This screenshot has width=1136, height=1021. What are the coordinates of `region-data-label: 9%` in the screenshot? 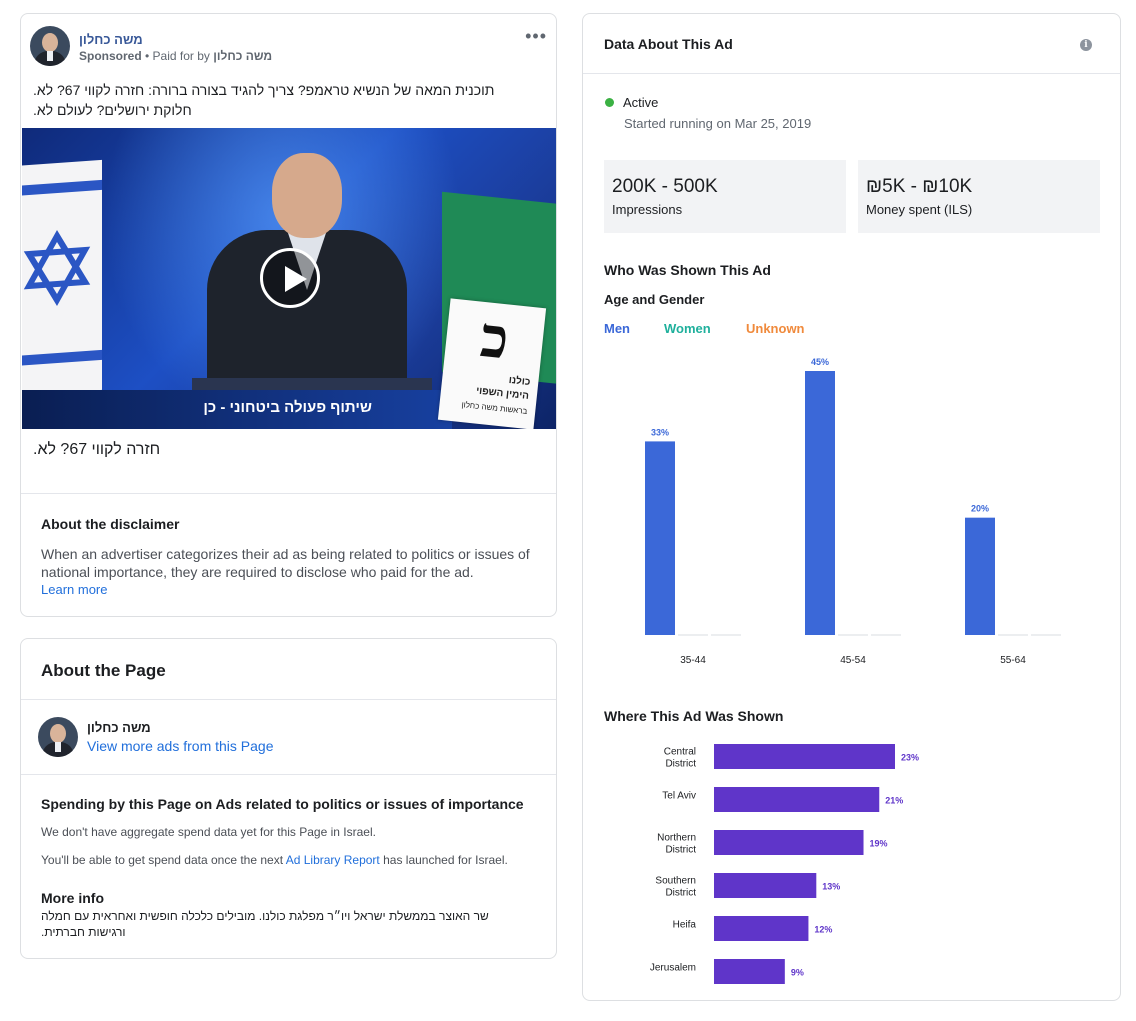 It's located at (797, 973).